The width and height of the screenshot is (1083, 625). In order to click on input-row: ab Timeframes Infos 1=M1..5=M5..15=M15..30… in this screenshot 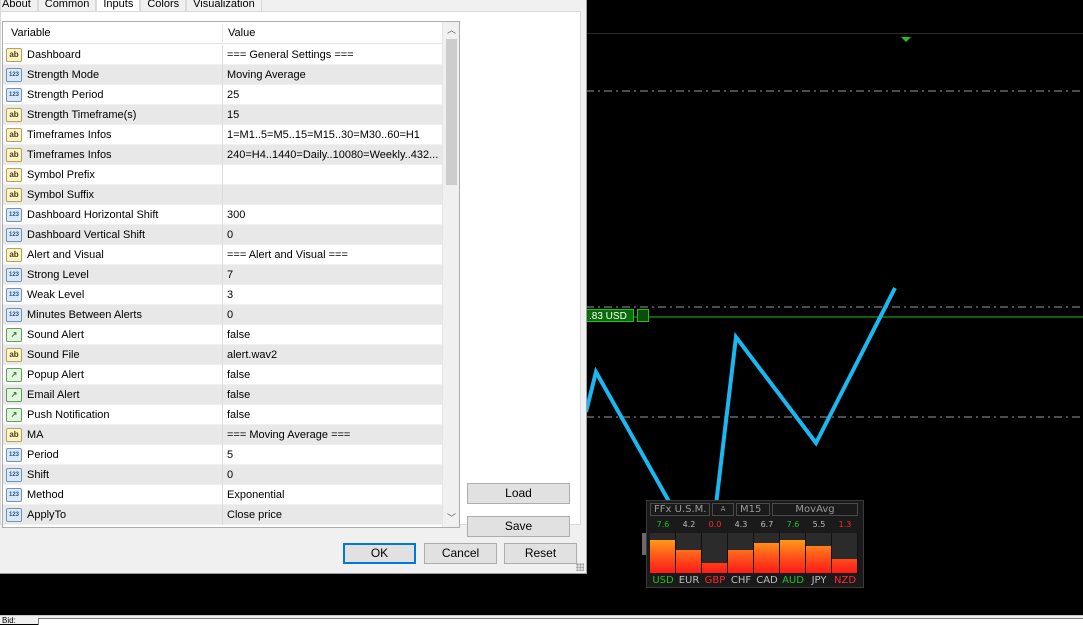, I will do `click(222, 135)`.